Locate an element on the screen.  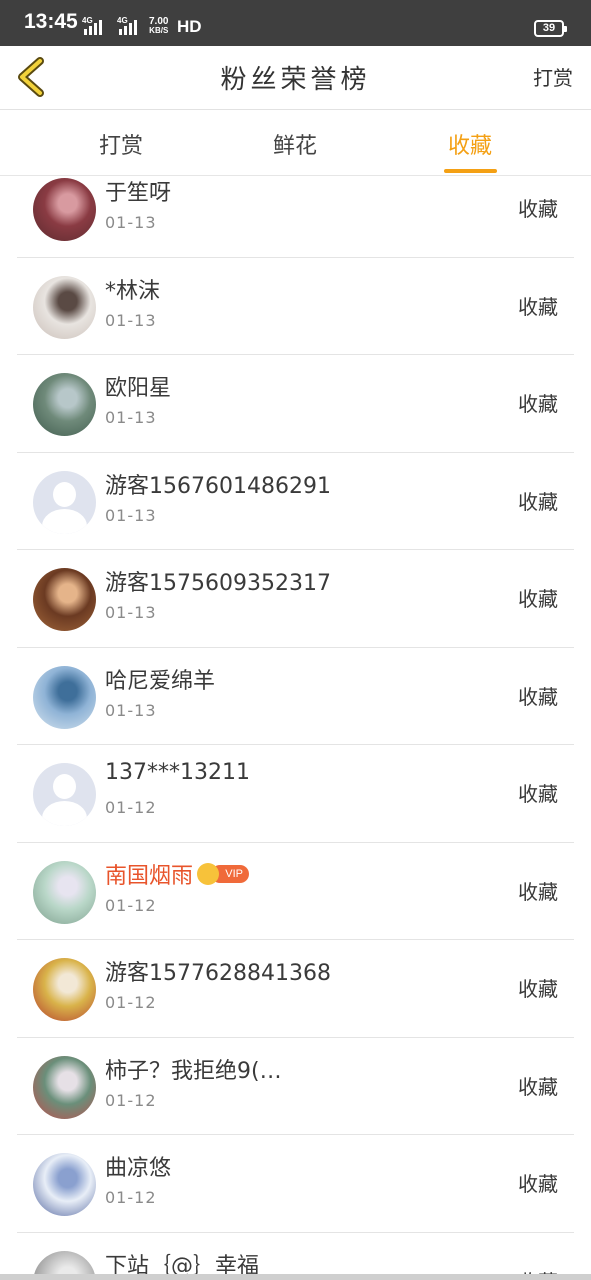
network-speed-unit: KB/S is located at coordinates (159, 30).